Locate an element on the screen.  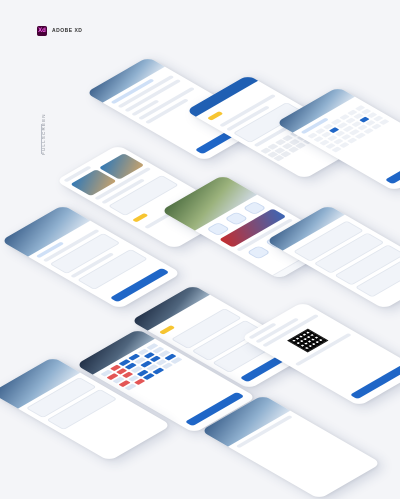
confirm-button is located at coordinates (392, 167).